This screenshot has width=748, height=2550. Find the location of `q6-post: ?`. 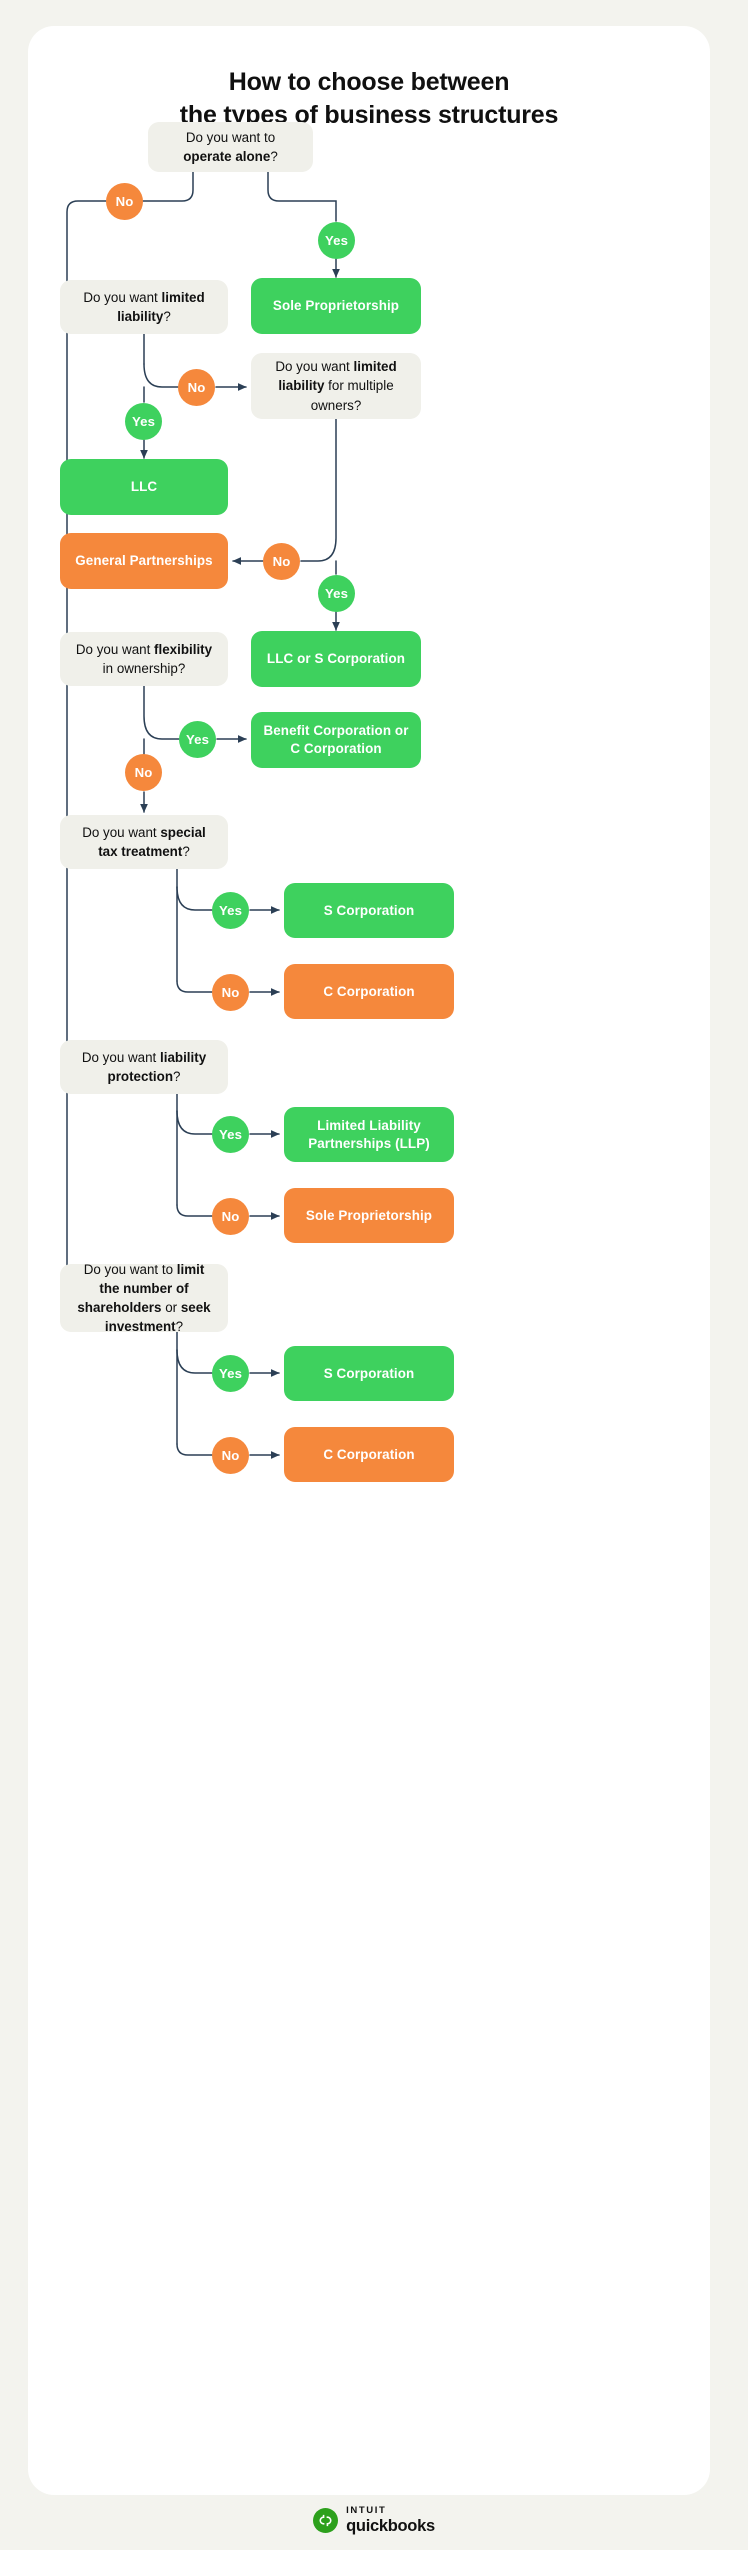

q6-post: ? is located at coordinates (177, 1076).